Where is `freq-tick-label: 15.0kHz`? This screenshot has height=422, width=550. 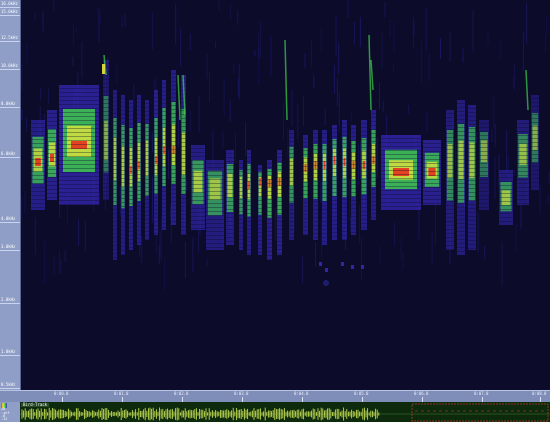
freq-tick-label: 15.0kHz is located at coordinates (9, 11).